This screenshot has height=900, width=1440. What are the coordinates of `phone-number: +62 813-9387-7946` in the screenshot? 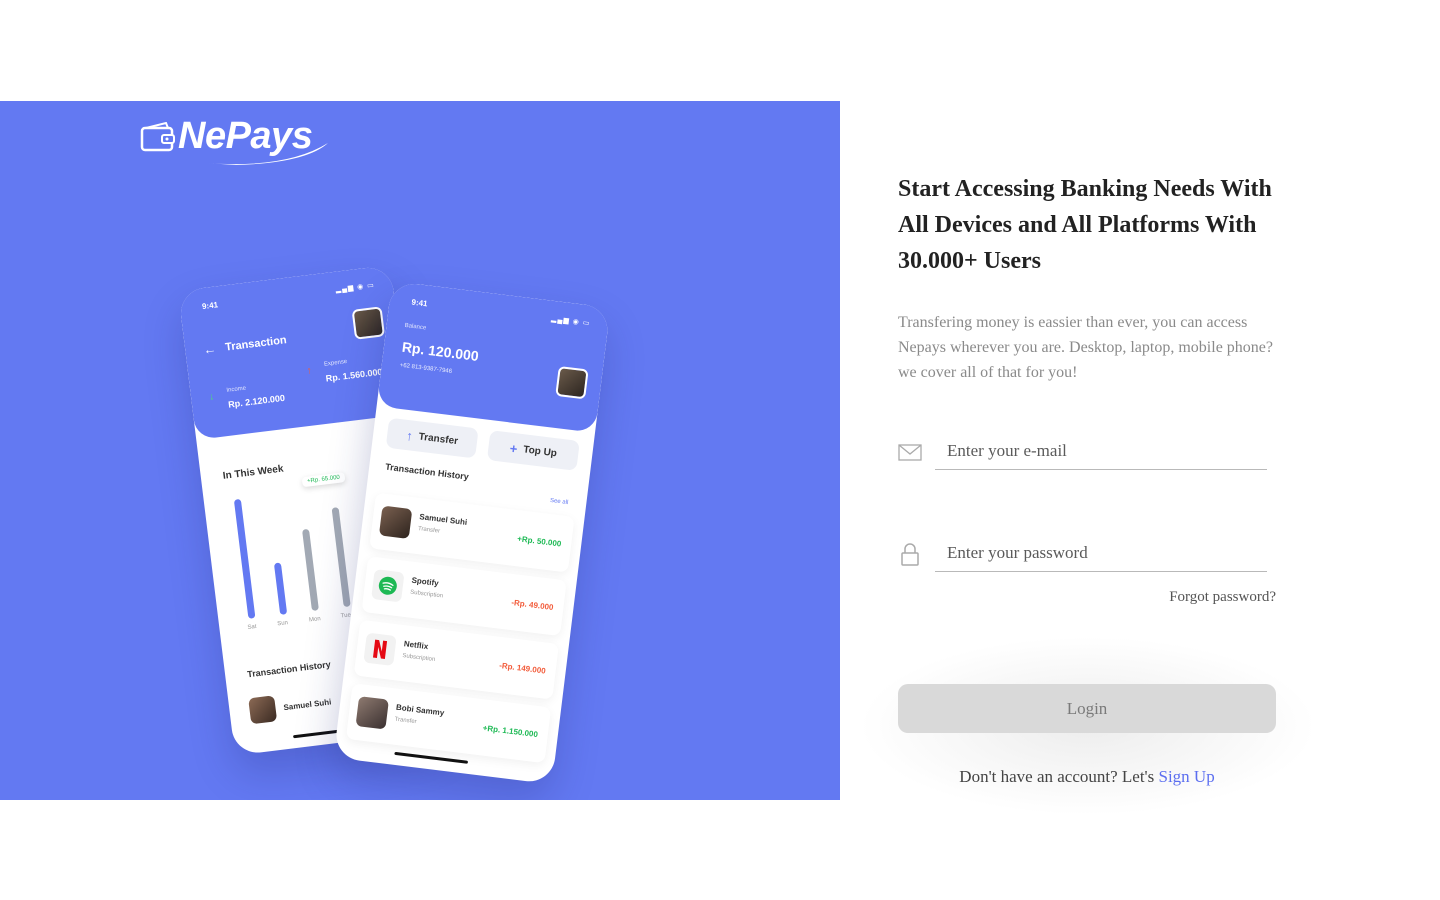 It's located at (426, 368).